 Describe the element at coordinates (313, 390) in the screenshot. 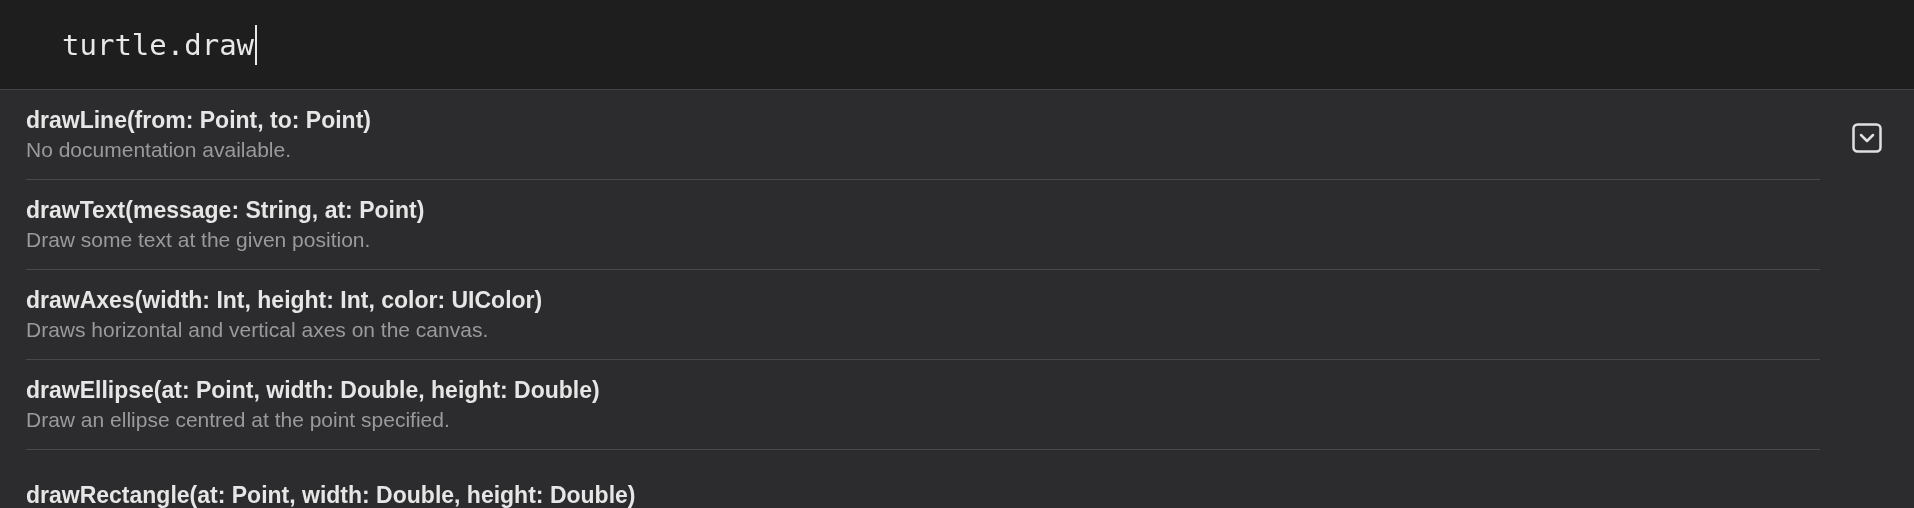

I see `method-signature: drawEllipse(at: Point, width: Double, height: Double)` at that location.